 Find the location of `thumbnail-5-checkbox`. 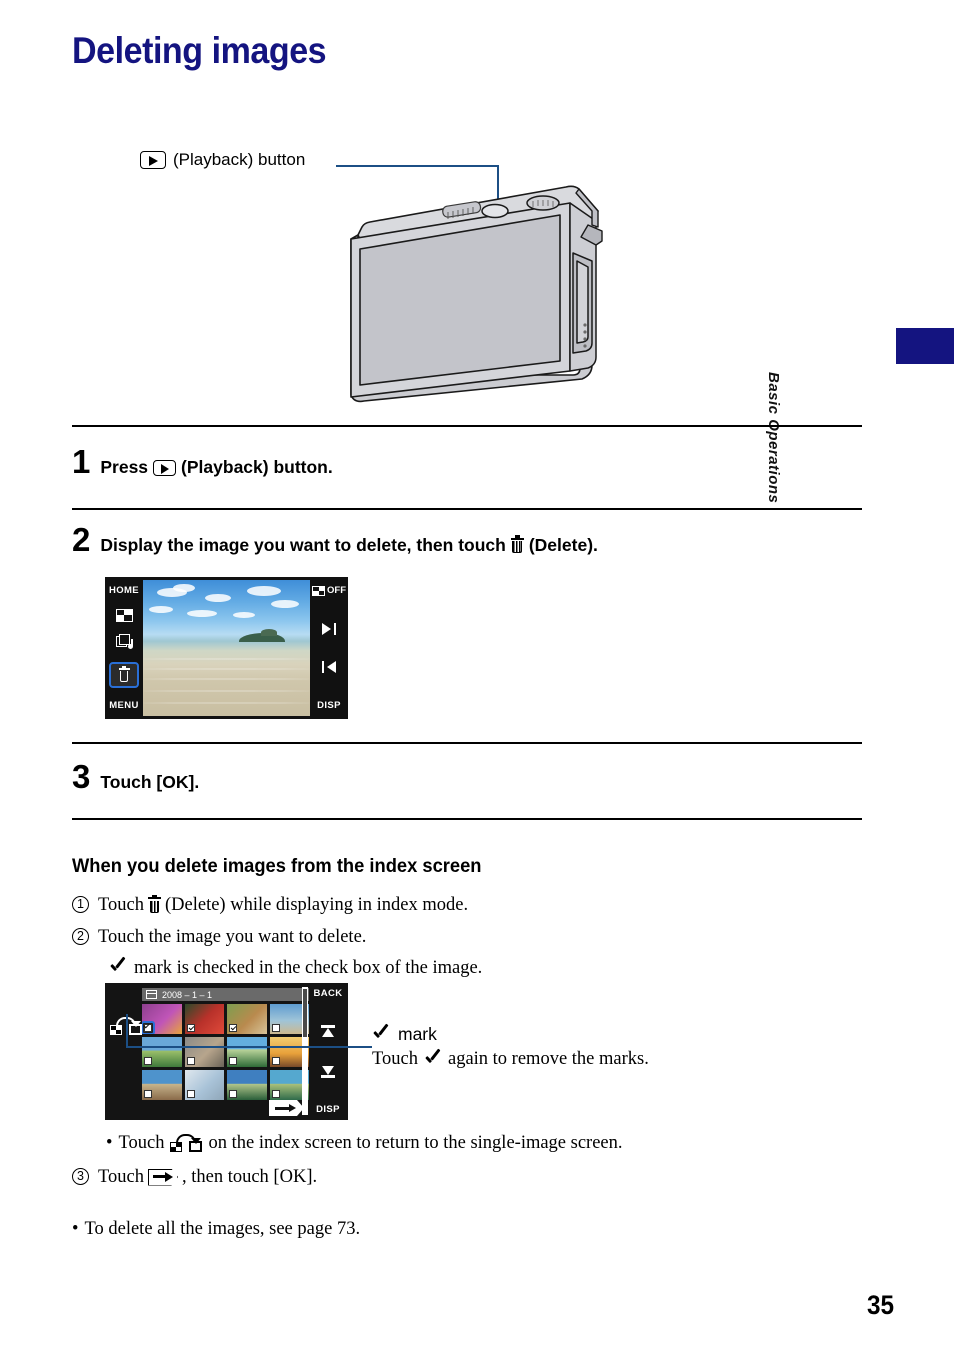

thumbnail-5-checkbox is located at coordinates (148, 1061).